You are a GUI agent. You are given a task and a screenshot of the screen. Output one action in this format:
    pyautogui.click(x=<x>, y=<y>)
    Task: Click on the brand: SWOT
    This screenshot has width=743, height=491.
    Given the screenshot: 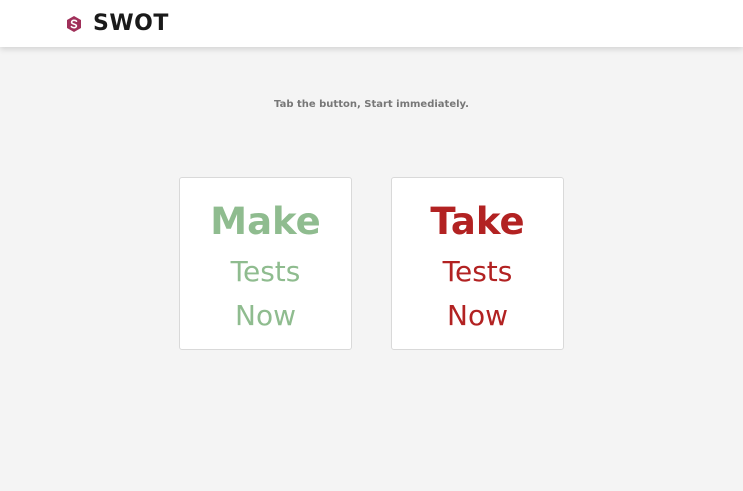 What is the action you would take?
    pyautogui.click(x=117, y=23)
    